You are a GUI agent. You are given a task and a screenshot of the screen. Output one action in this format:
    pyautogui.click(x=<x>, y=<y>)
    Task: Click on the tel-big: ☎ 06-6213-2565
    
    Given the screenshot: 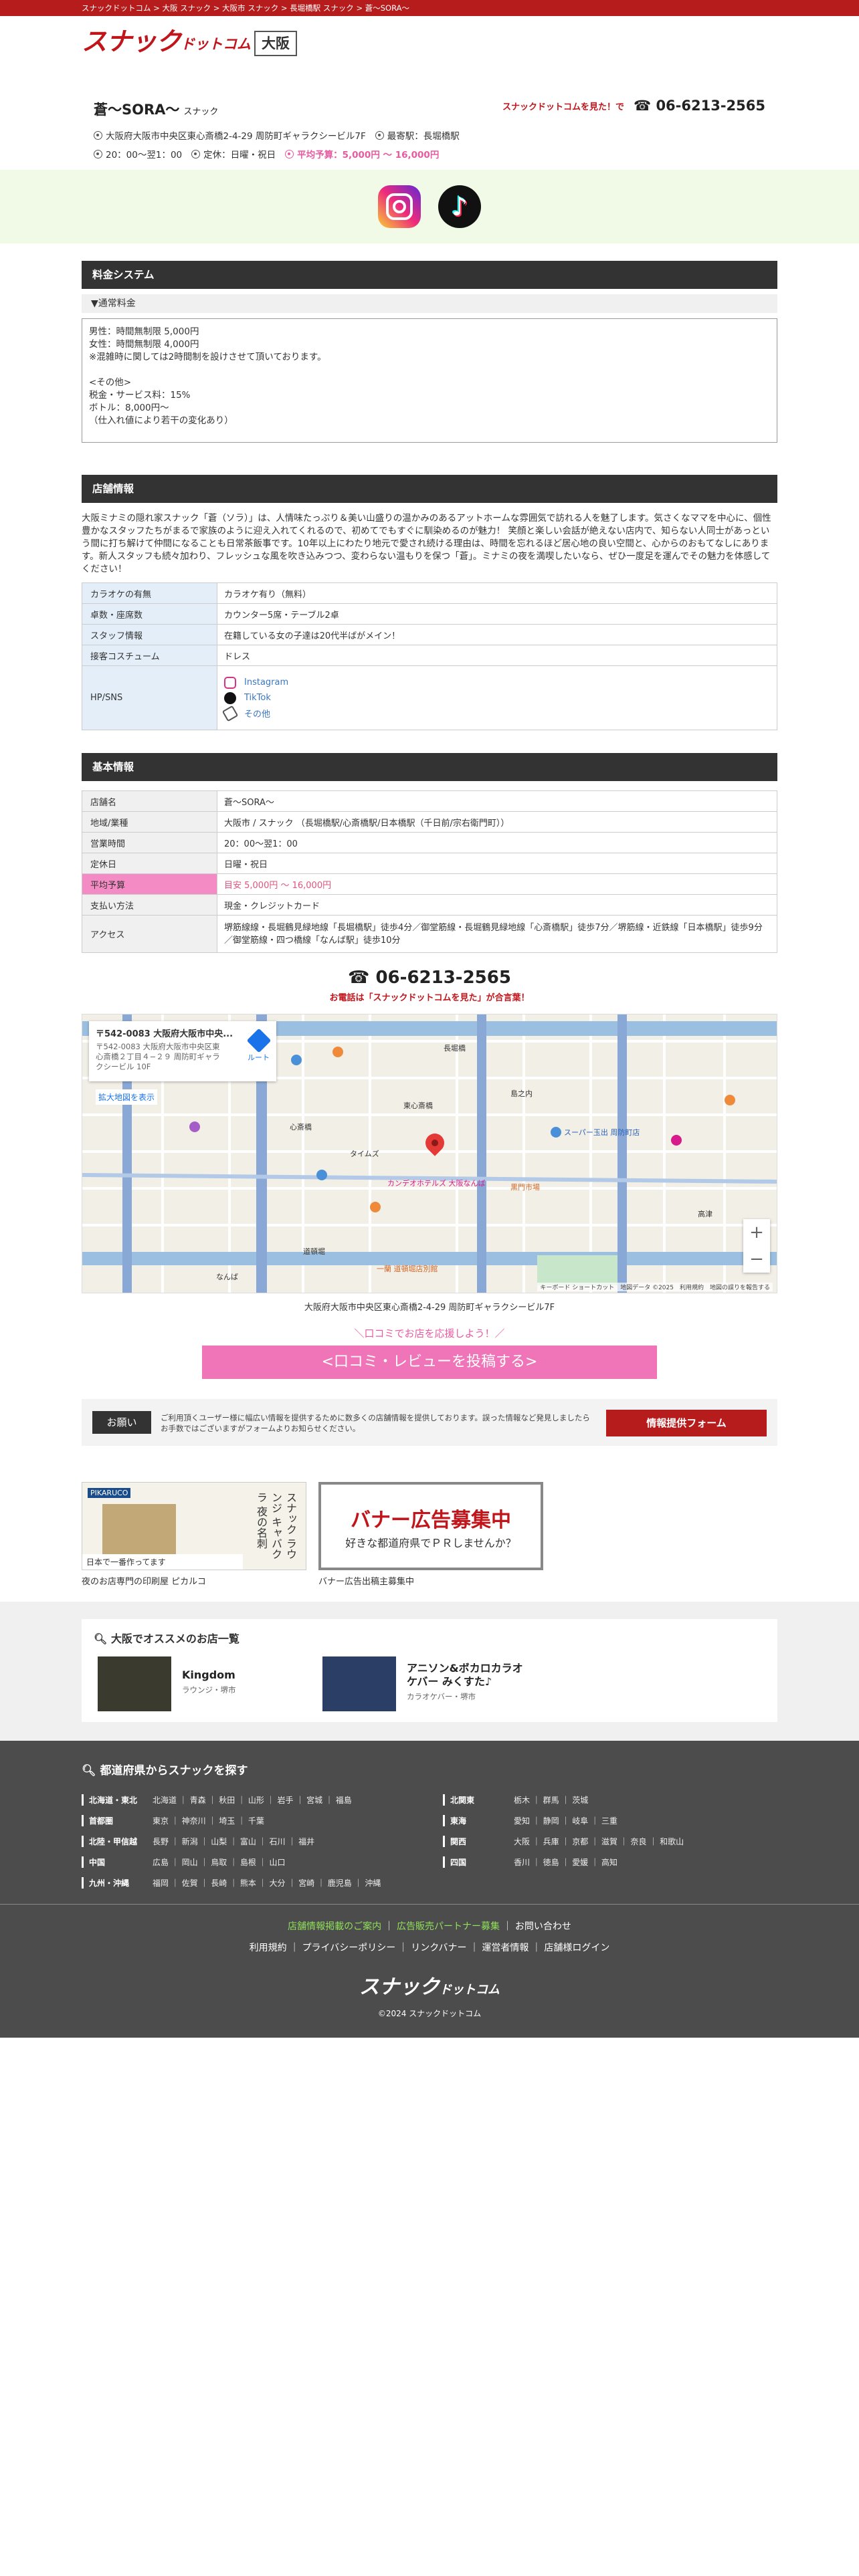 What is the action you would take?
    pyautogui.click(x=429, y=978)
    